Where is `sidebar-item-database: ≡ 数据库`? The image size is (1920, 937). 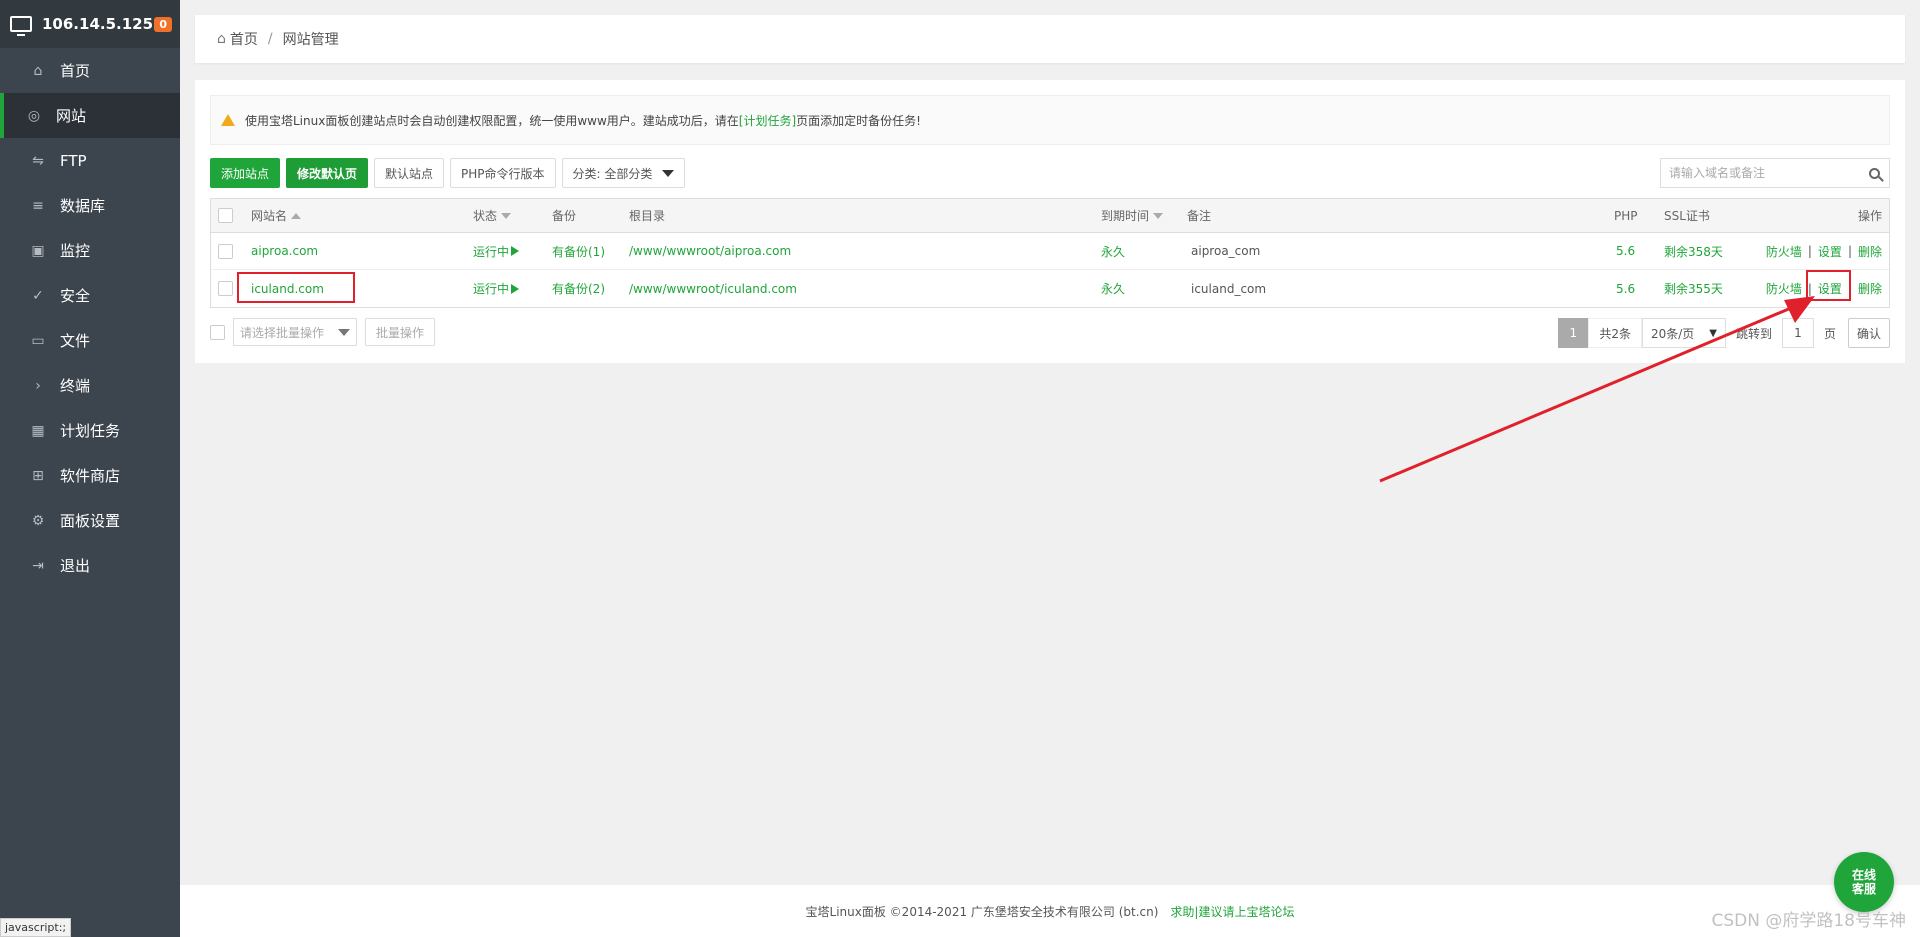
sidebar-item-database: ≡ 数据库 is located at coordinates (90, 205).